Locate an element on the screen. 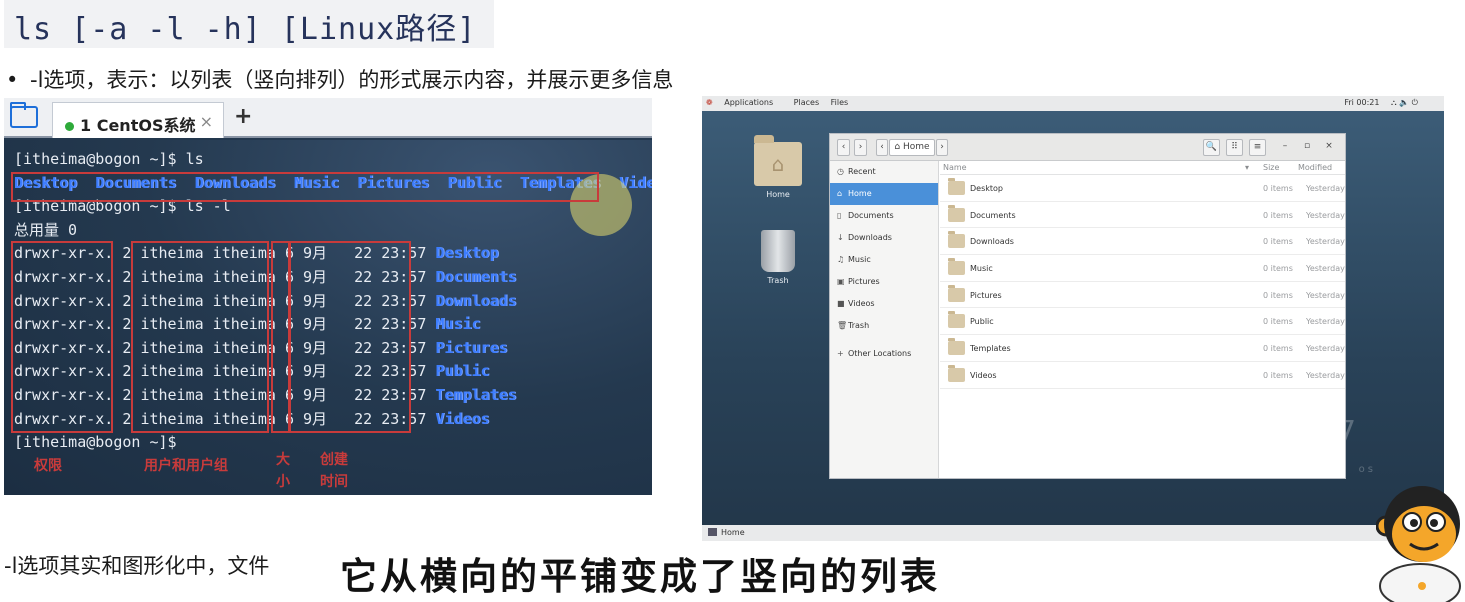 The width and height of the screenshot is (1465, 602). applications-menu: ❁ Applications is located at coordinates (744, 102).